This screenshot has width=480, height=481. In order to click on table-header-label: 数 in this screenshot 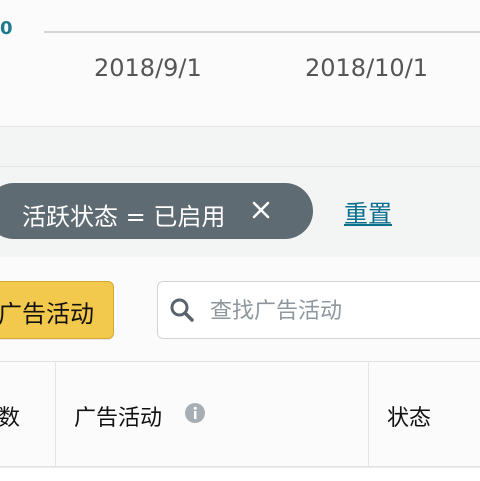, I will do `click(10, 418)`.